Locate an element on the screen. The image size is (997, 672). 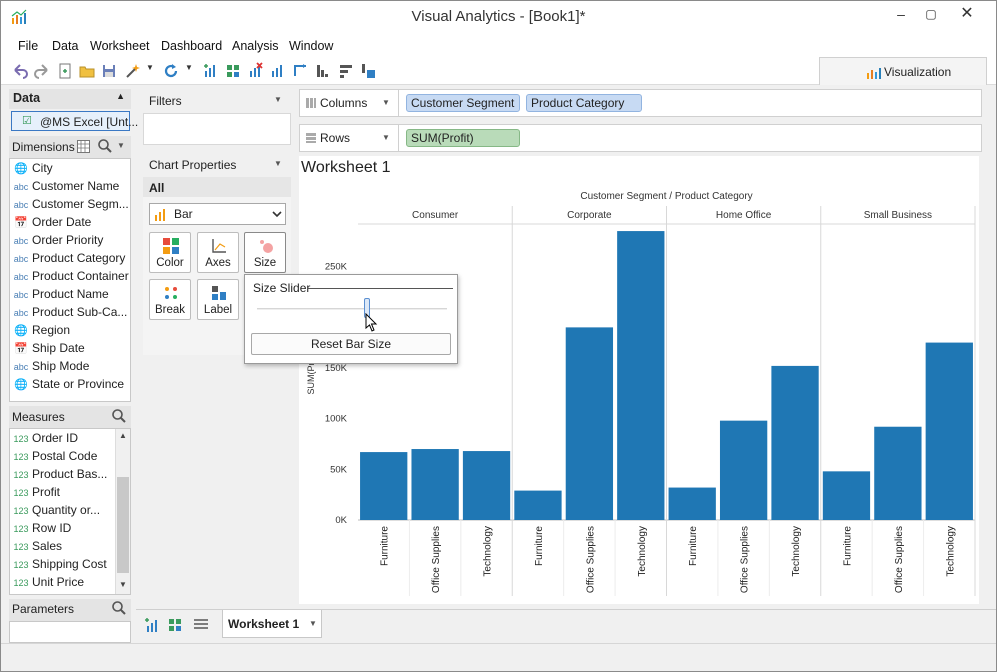
search-parameters-icon is located at coordinates (119, 608).